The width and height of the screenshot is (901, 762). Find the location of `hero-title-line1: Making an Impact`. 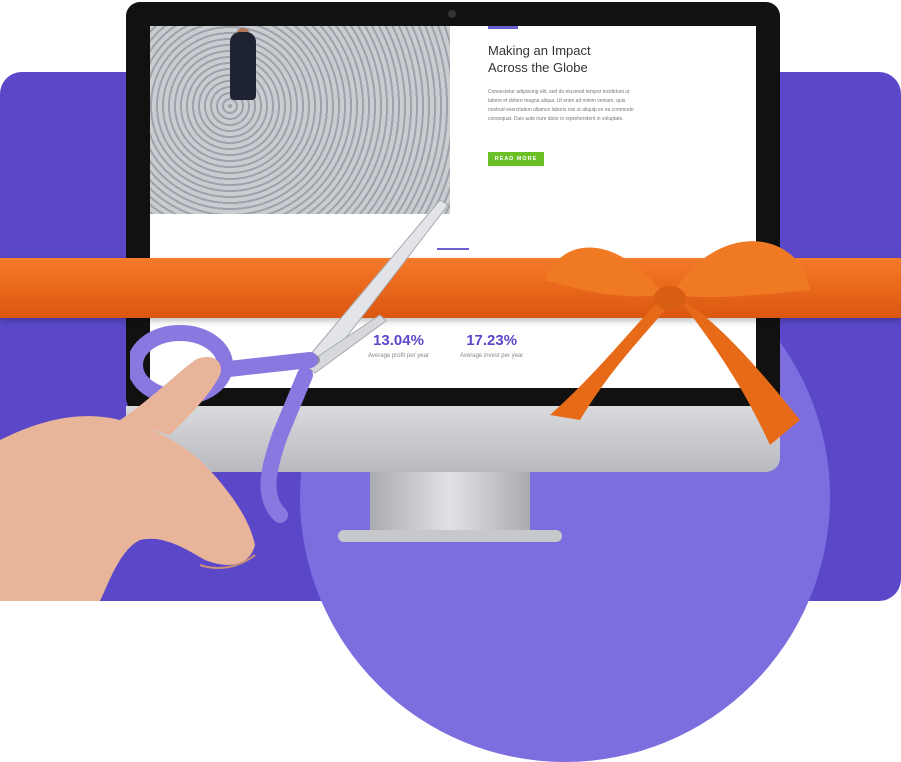

hero-title-line1: Making an Impact is located at coordinates (539, 50).